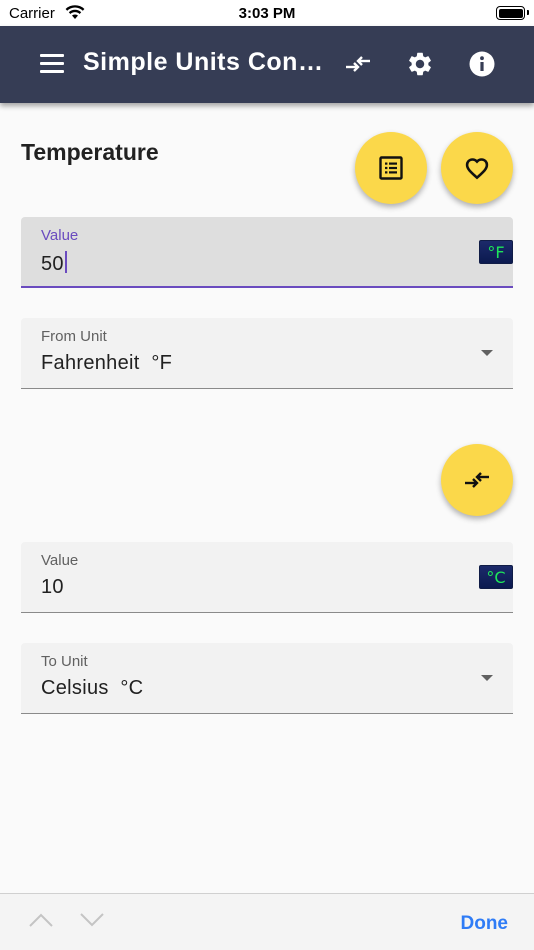  What do you see at coordinates (54, 263) in the screenshot?
I see `input-value-text: 50` at bounding box center [54, 263].